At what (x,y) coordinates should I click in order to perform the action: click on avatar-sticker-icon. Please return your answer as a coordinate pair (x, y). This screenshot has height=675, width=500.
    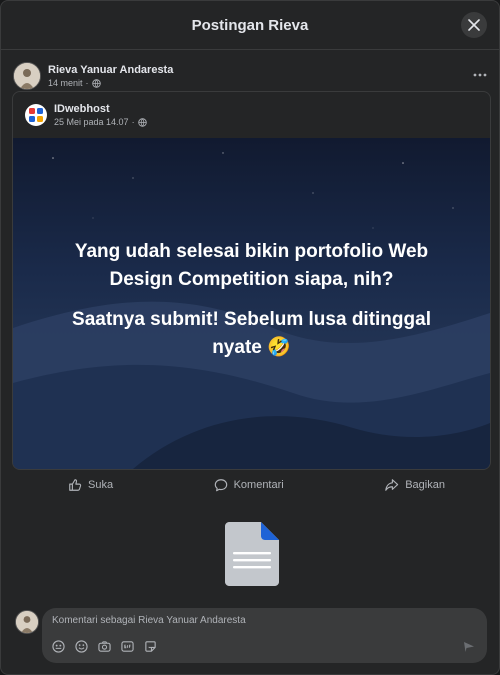
    Looking at the image, I should click on (58, 646).